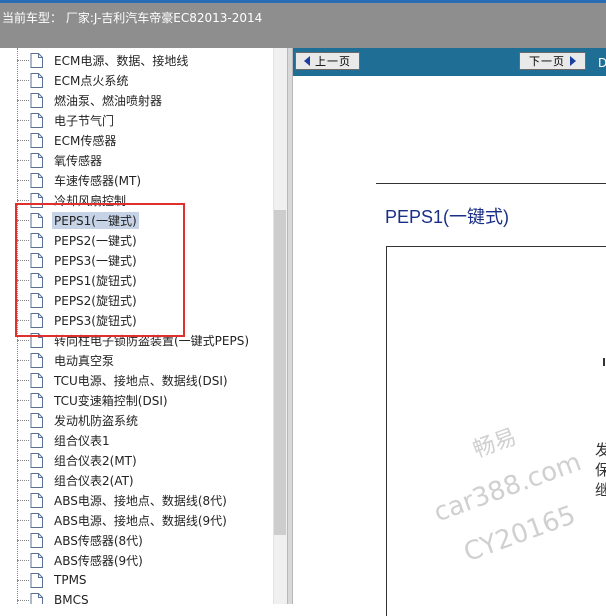  Describe the element at coordinates (70, 580) in the screenshot. I see `tree-item-label: TPMS` at that location.